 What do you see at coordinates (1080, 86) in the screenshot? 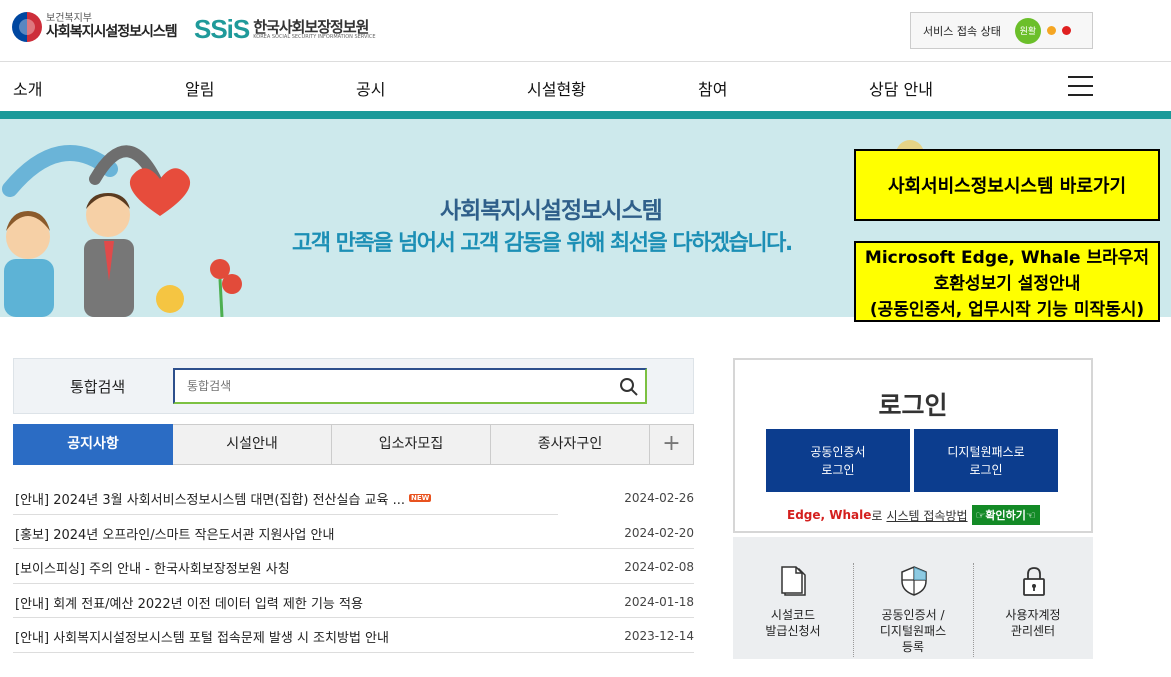
I see `menu-icon` at bounding box center [1080, 86].